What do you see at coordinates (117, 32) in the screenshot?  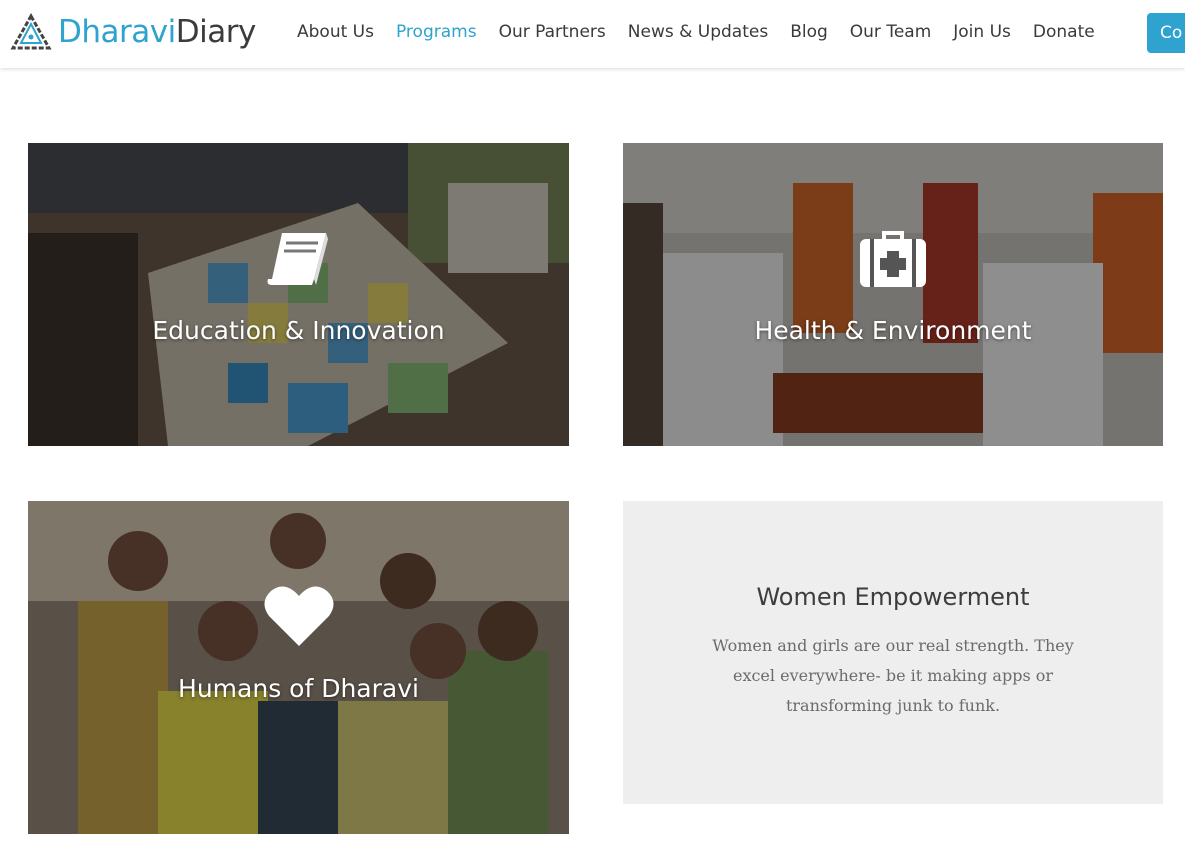 I see `logo-text-dharavi: Dharavi` at bounding box center [117, 32].